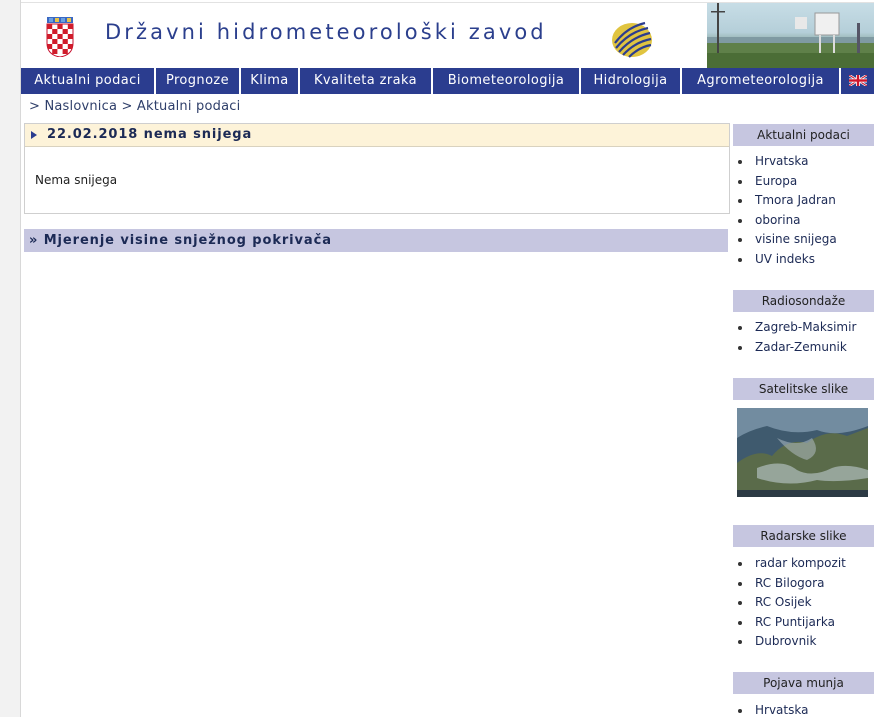 The height and width of the screenshot is (717, 874). Describe the element at coordinates (377, 168) in the screenshot. I see `article-box: 22.02.2018 nema snijega Nema snijega` at that location.